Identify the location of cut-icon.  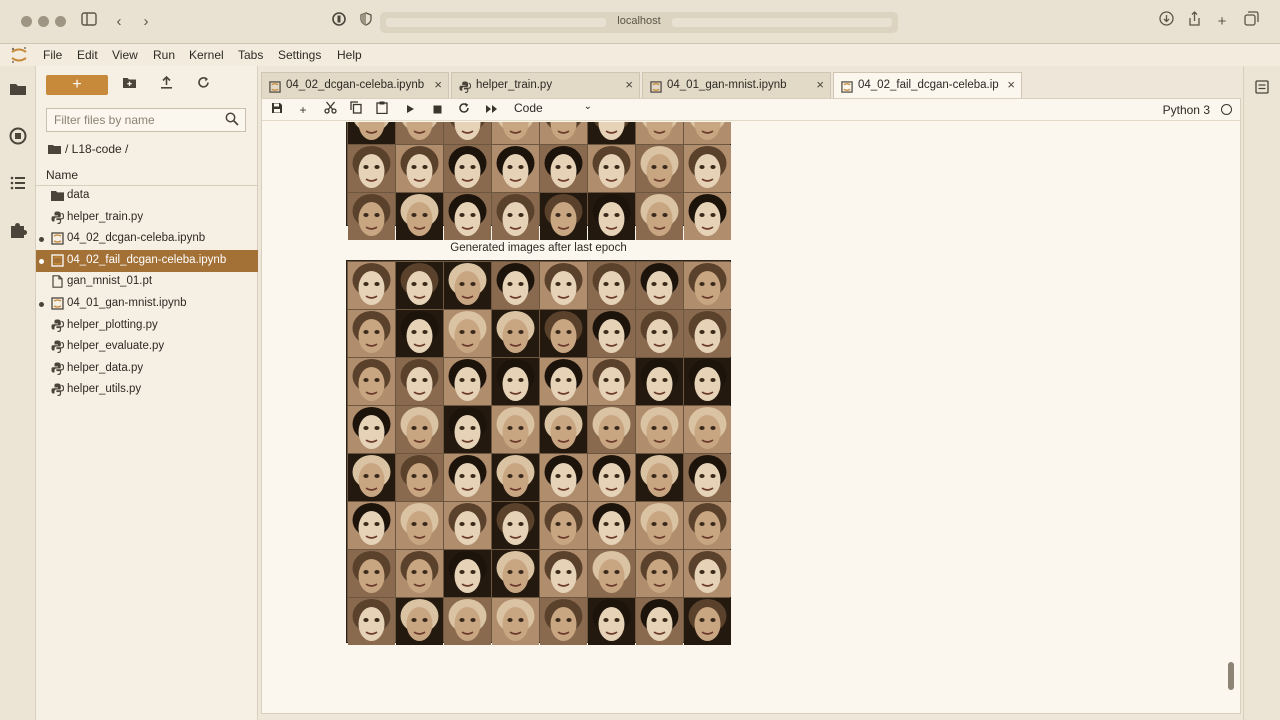
(330, 110).